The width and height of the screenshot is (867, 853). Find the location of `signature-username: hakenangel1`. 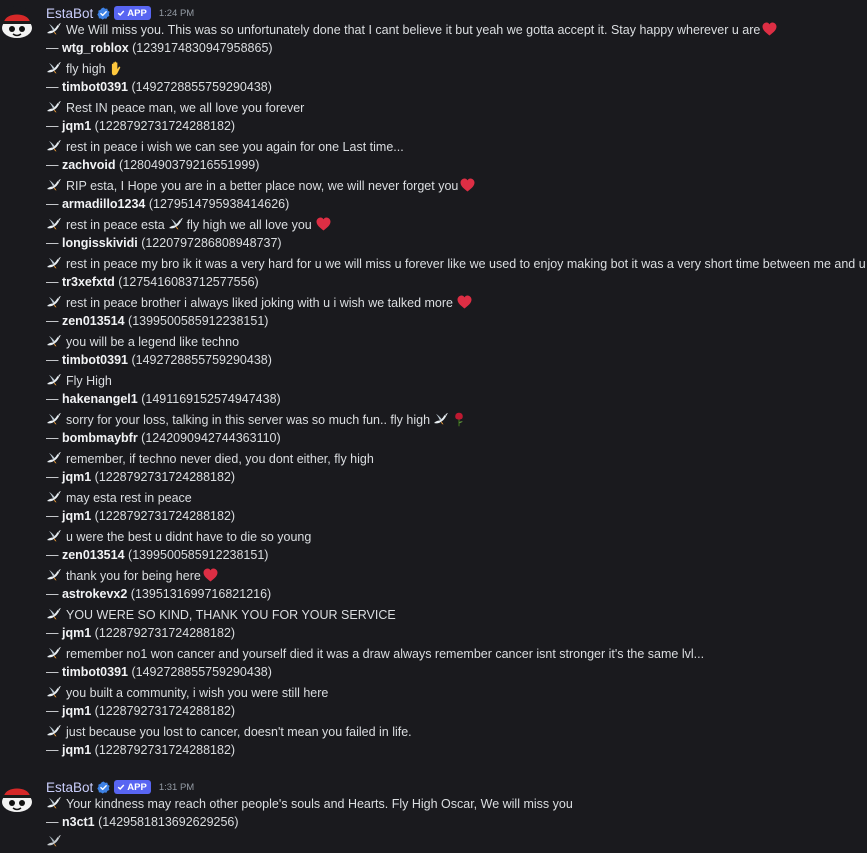

signature-username: hakenangel1 is located at coordinates (99, 399).